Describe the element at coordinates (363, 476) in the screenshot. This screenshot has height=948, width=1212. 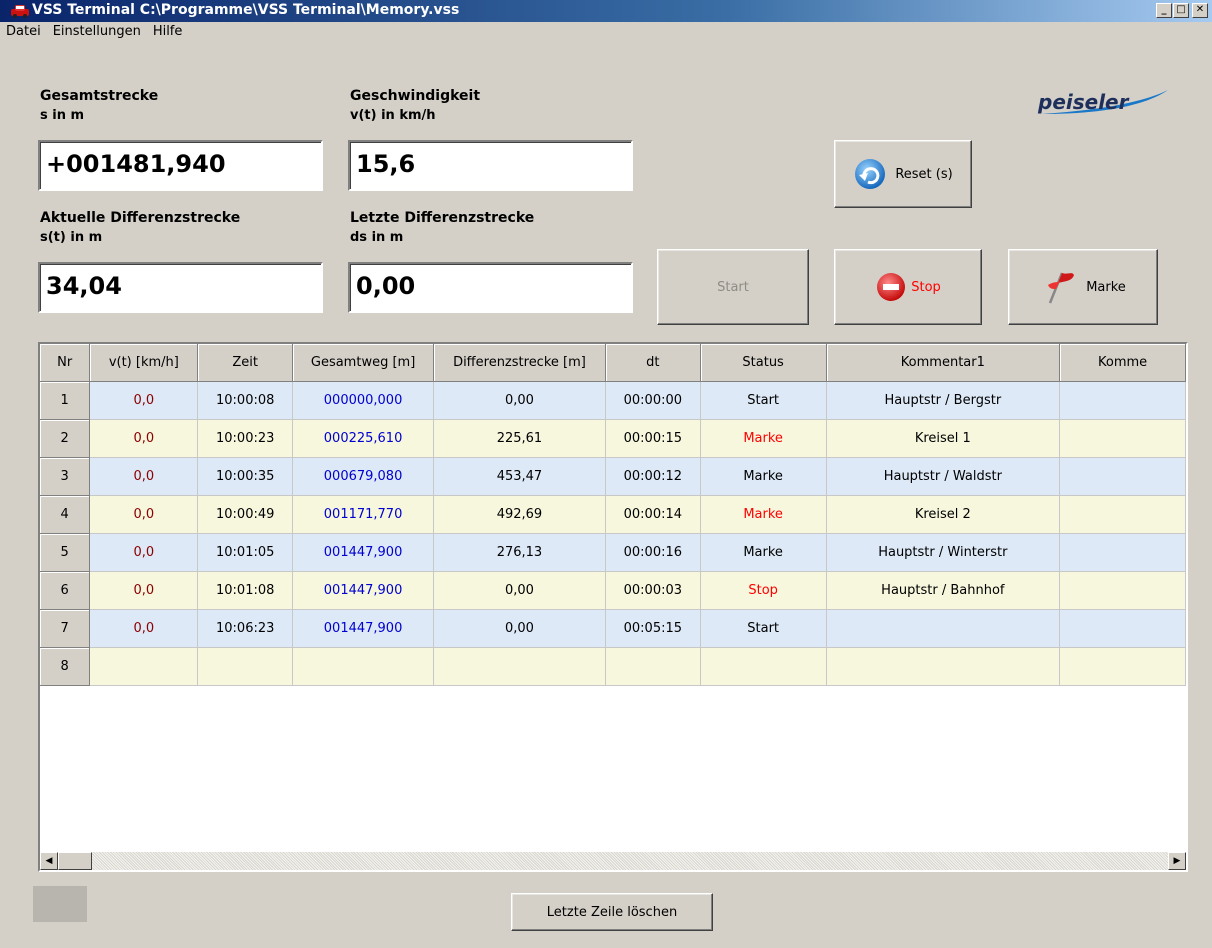
I see `cell-gesamtweg: 000679,080` at that location.